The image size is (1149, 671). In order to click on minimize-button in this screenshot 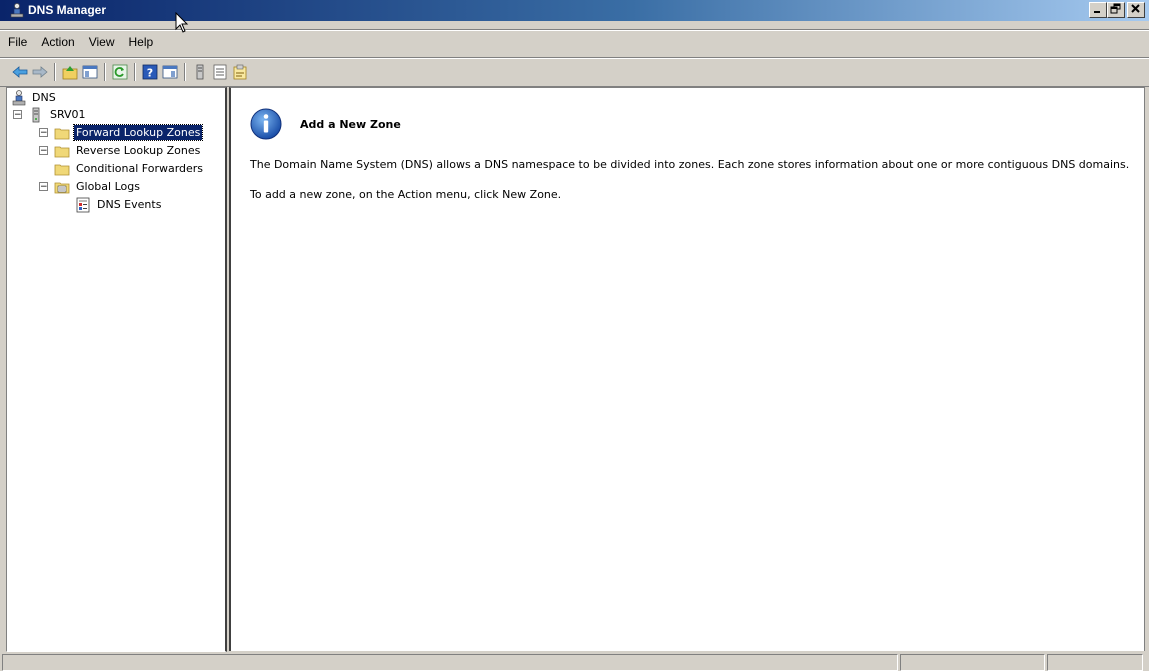, I will do `click(1098, 10)`.